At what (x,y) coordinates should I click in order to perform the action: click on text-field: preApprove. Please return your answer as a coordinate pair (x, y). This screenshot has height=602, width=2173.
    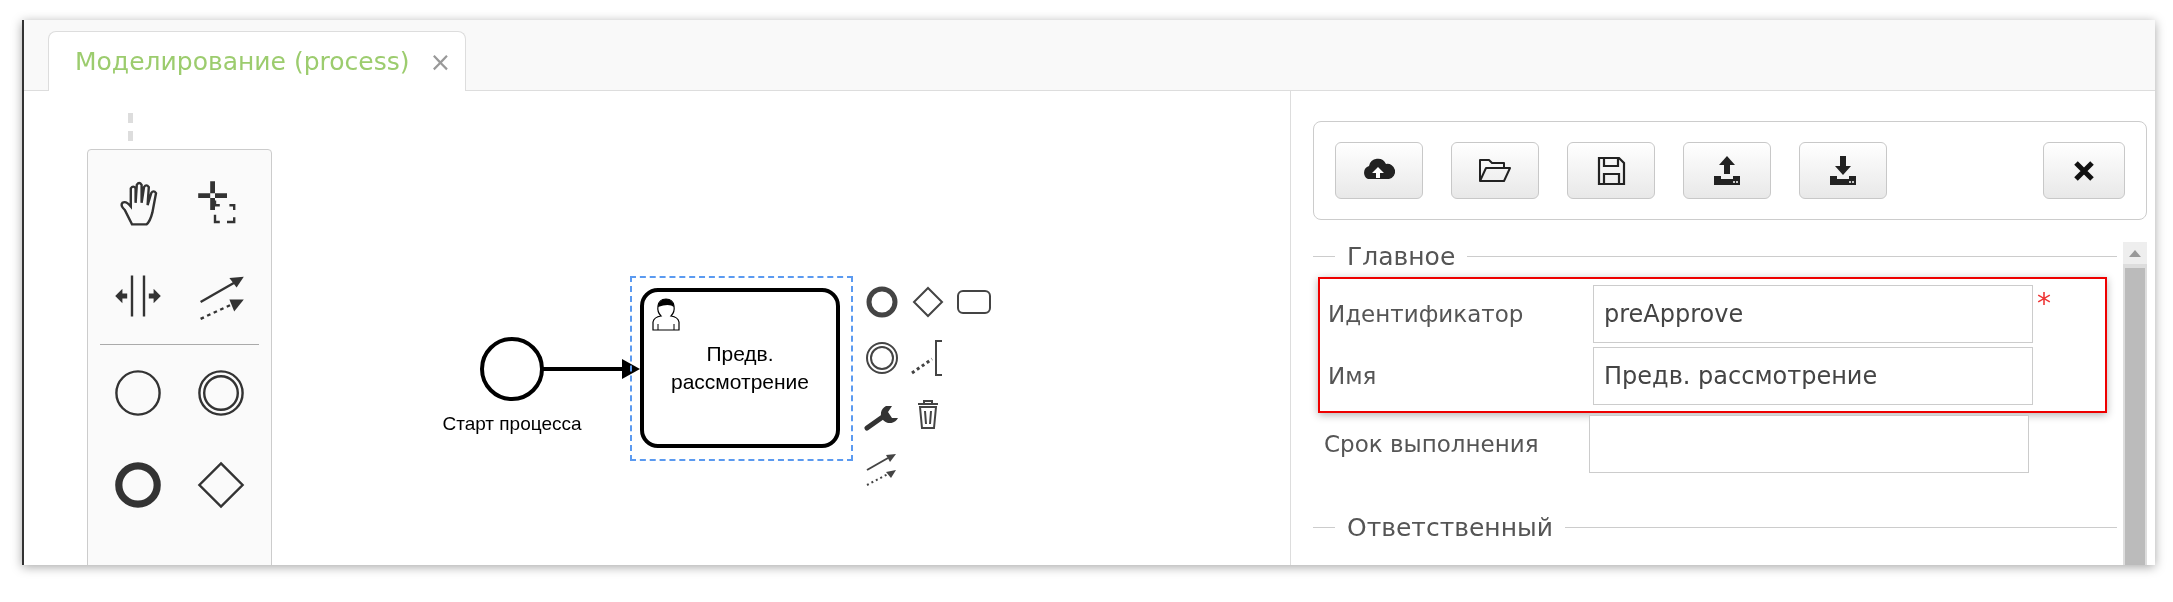
    Looking at the image, I should click on (1813, 314).